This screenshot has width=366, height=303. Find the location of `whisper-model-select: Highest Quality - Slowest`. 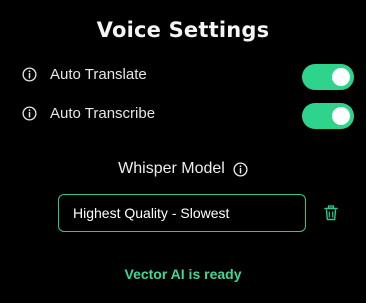

whisper-model-select: Highest Quality - Slowest is located at coordinates (182, 213).